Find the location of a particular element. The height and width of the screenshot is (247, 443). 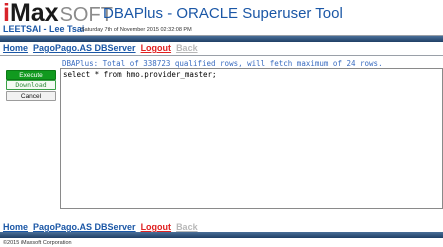

user-name: LEETSAI - Lee Tsai is located at coordinates (44, 29).